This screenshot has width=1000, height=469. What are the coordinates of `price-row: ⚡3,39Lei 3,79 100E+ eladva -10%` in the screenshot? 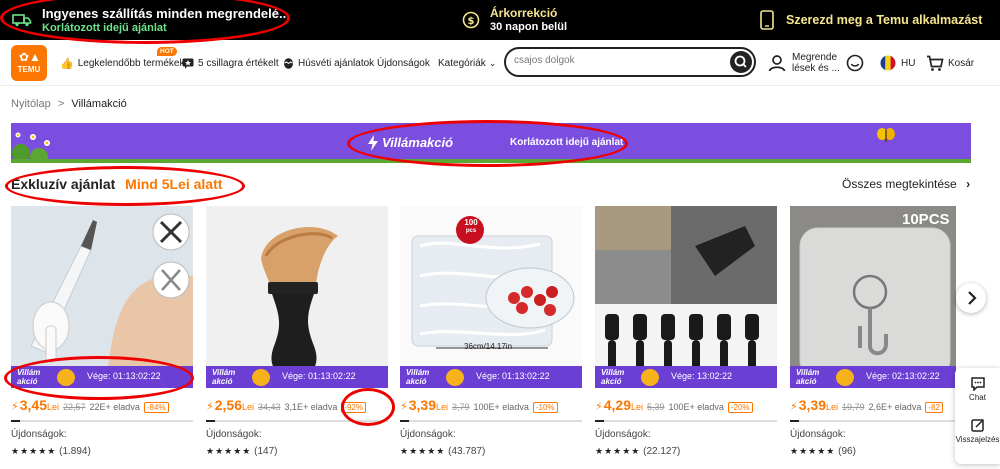 It's located at (491, 405).